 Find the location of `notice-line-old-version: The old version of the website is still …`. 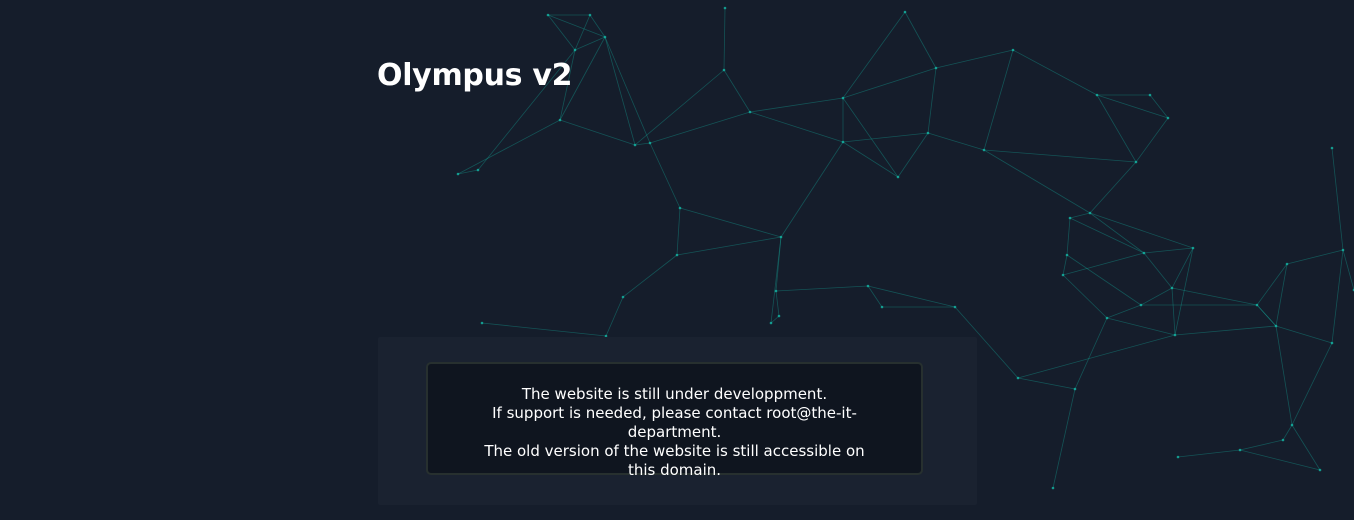

notice-line-old-version: The old version of the website is still … is located at coordinates (674, 460).